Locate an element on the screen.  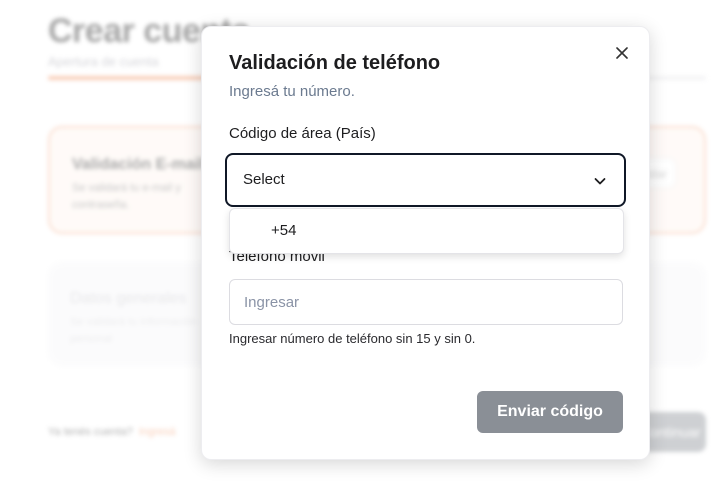
modal-subtitle: Ingresá tu número. is located at coordinates (292, 91).